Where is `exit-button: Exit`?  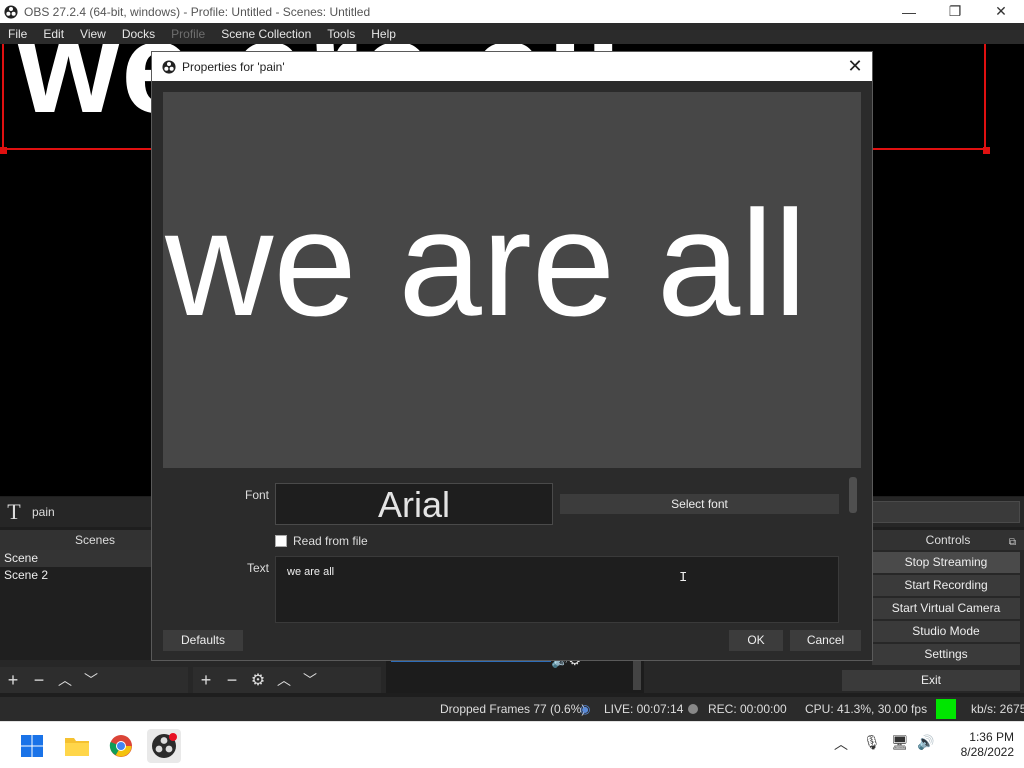
exit-button: Exit is located at coordinates (931, 680).